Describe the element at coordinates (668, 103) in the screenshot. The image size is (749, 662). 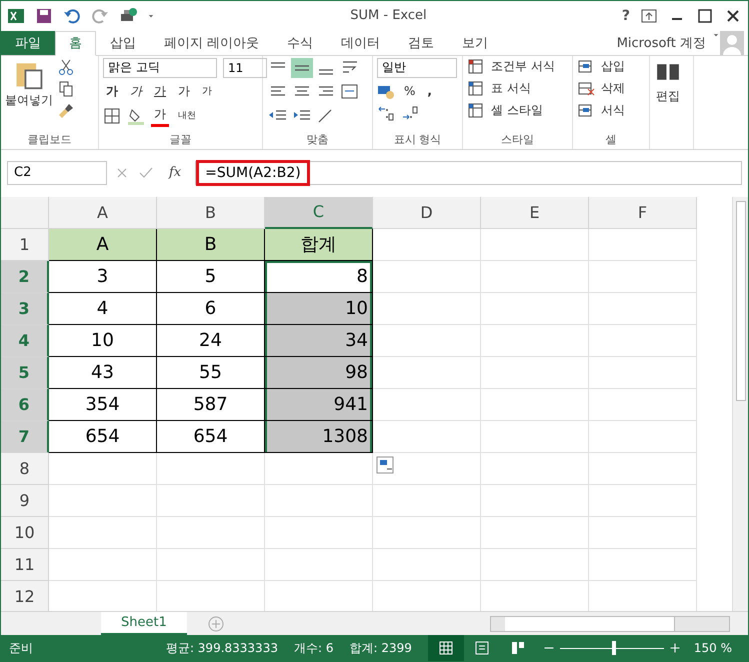
I see `editing-button: 편집` at that location.